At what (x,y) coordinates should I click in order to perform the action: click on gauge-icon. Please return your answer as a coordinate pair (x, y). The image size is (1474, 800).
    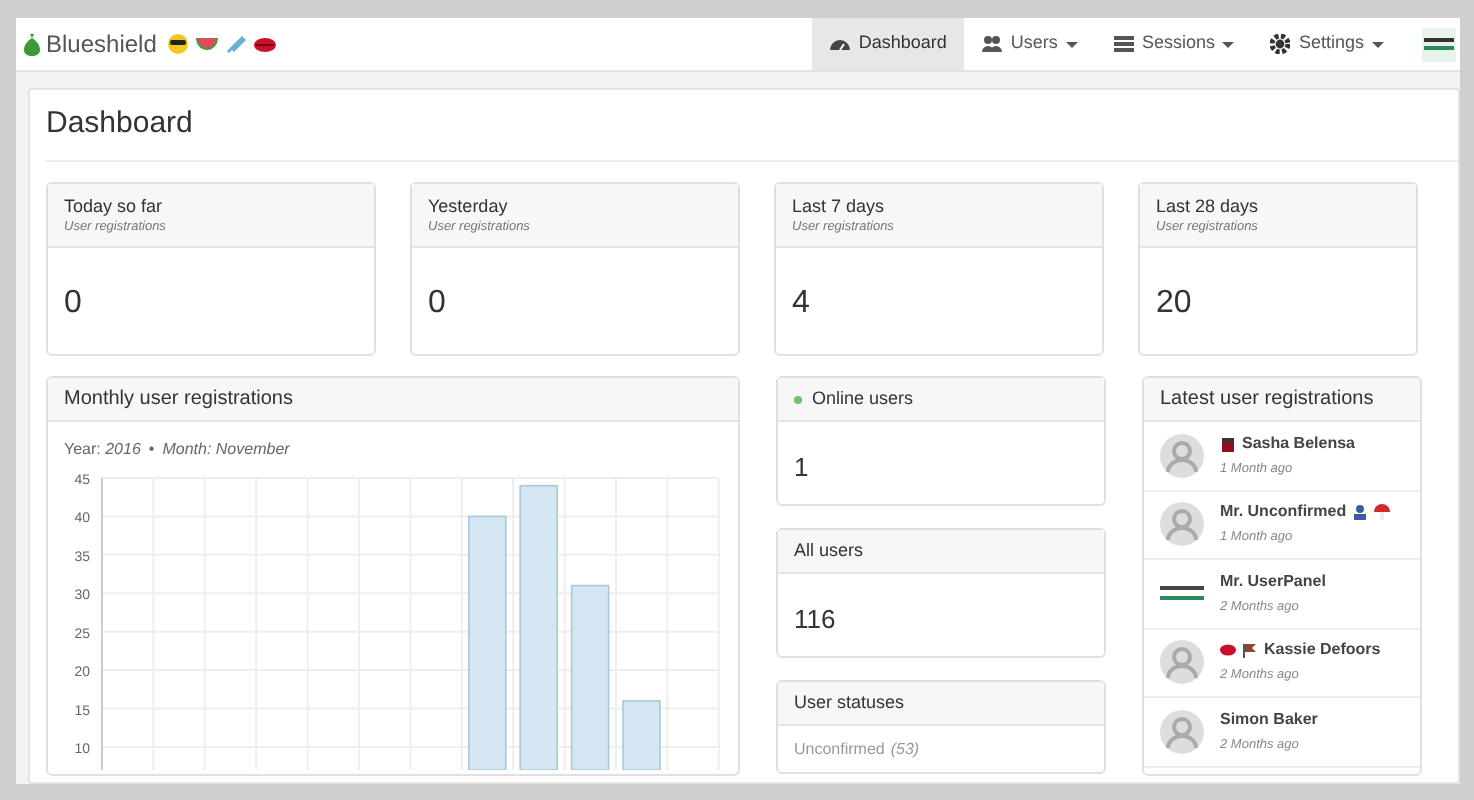
    Looking at the image, I should click on (840, 44).